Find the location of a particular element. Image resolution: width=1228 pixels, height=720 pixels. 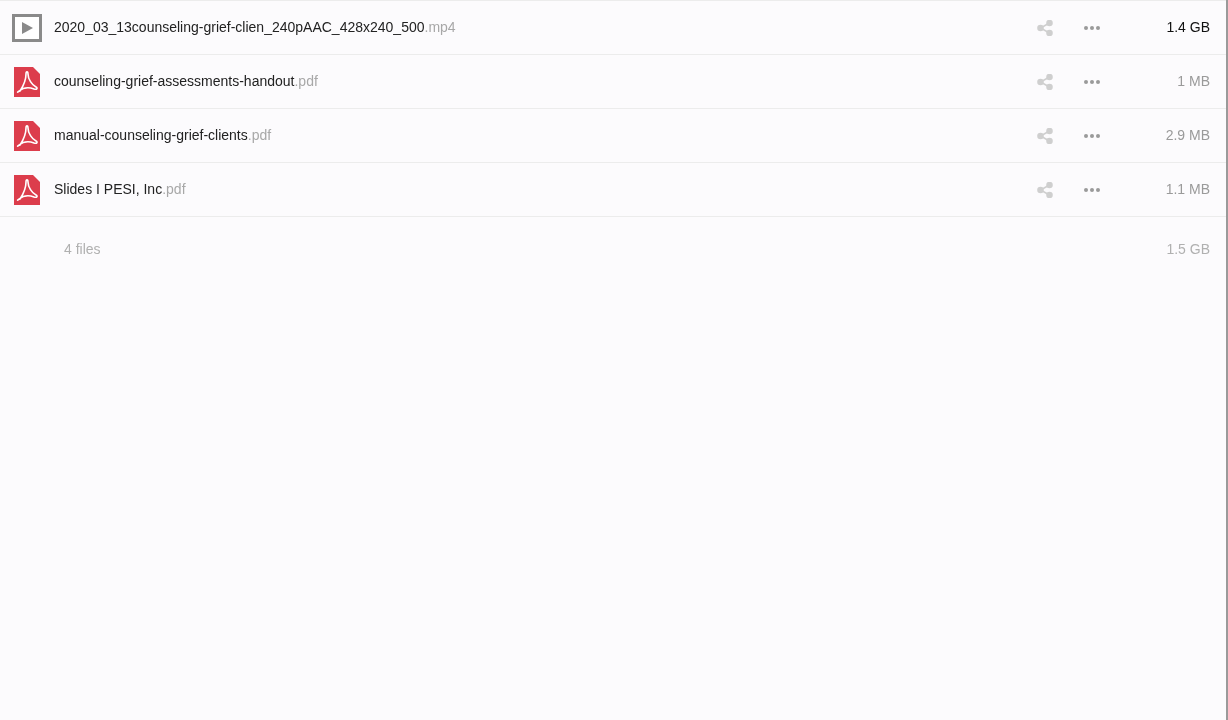

file-extension: .mp4 is located at coordinates (440, 27).